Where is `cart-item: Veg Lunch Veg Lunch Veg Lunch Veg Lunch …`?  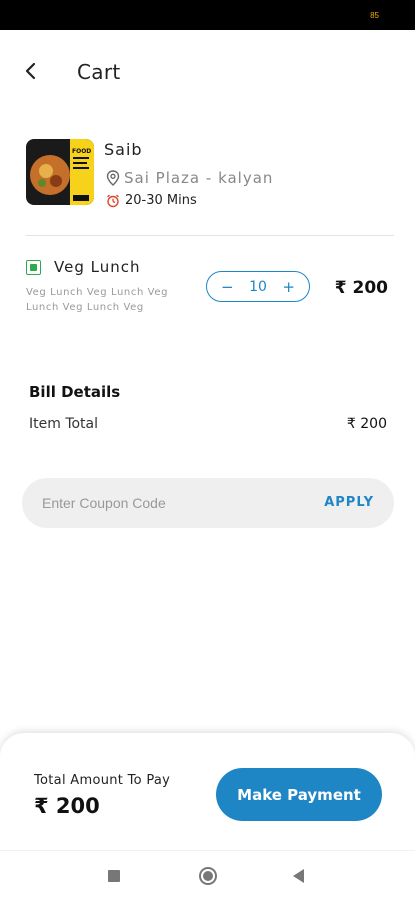 cart-item: Veg Lunch Veg Lunch Veg Lunch Veg Lunch … is located at coordinates (211, 291).